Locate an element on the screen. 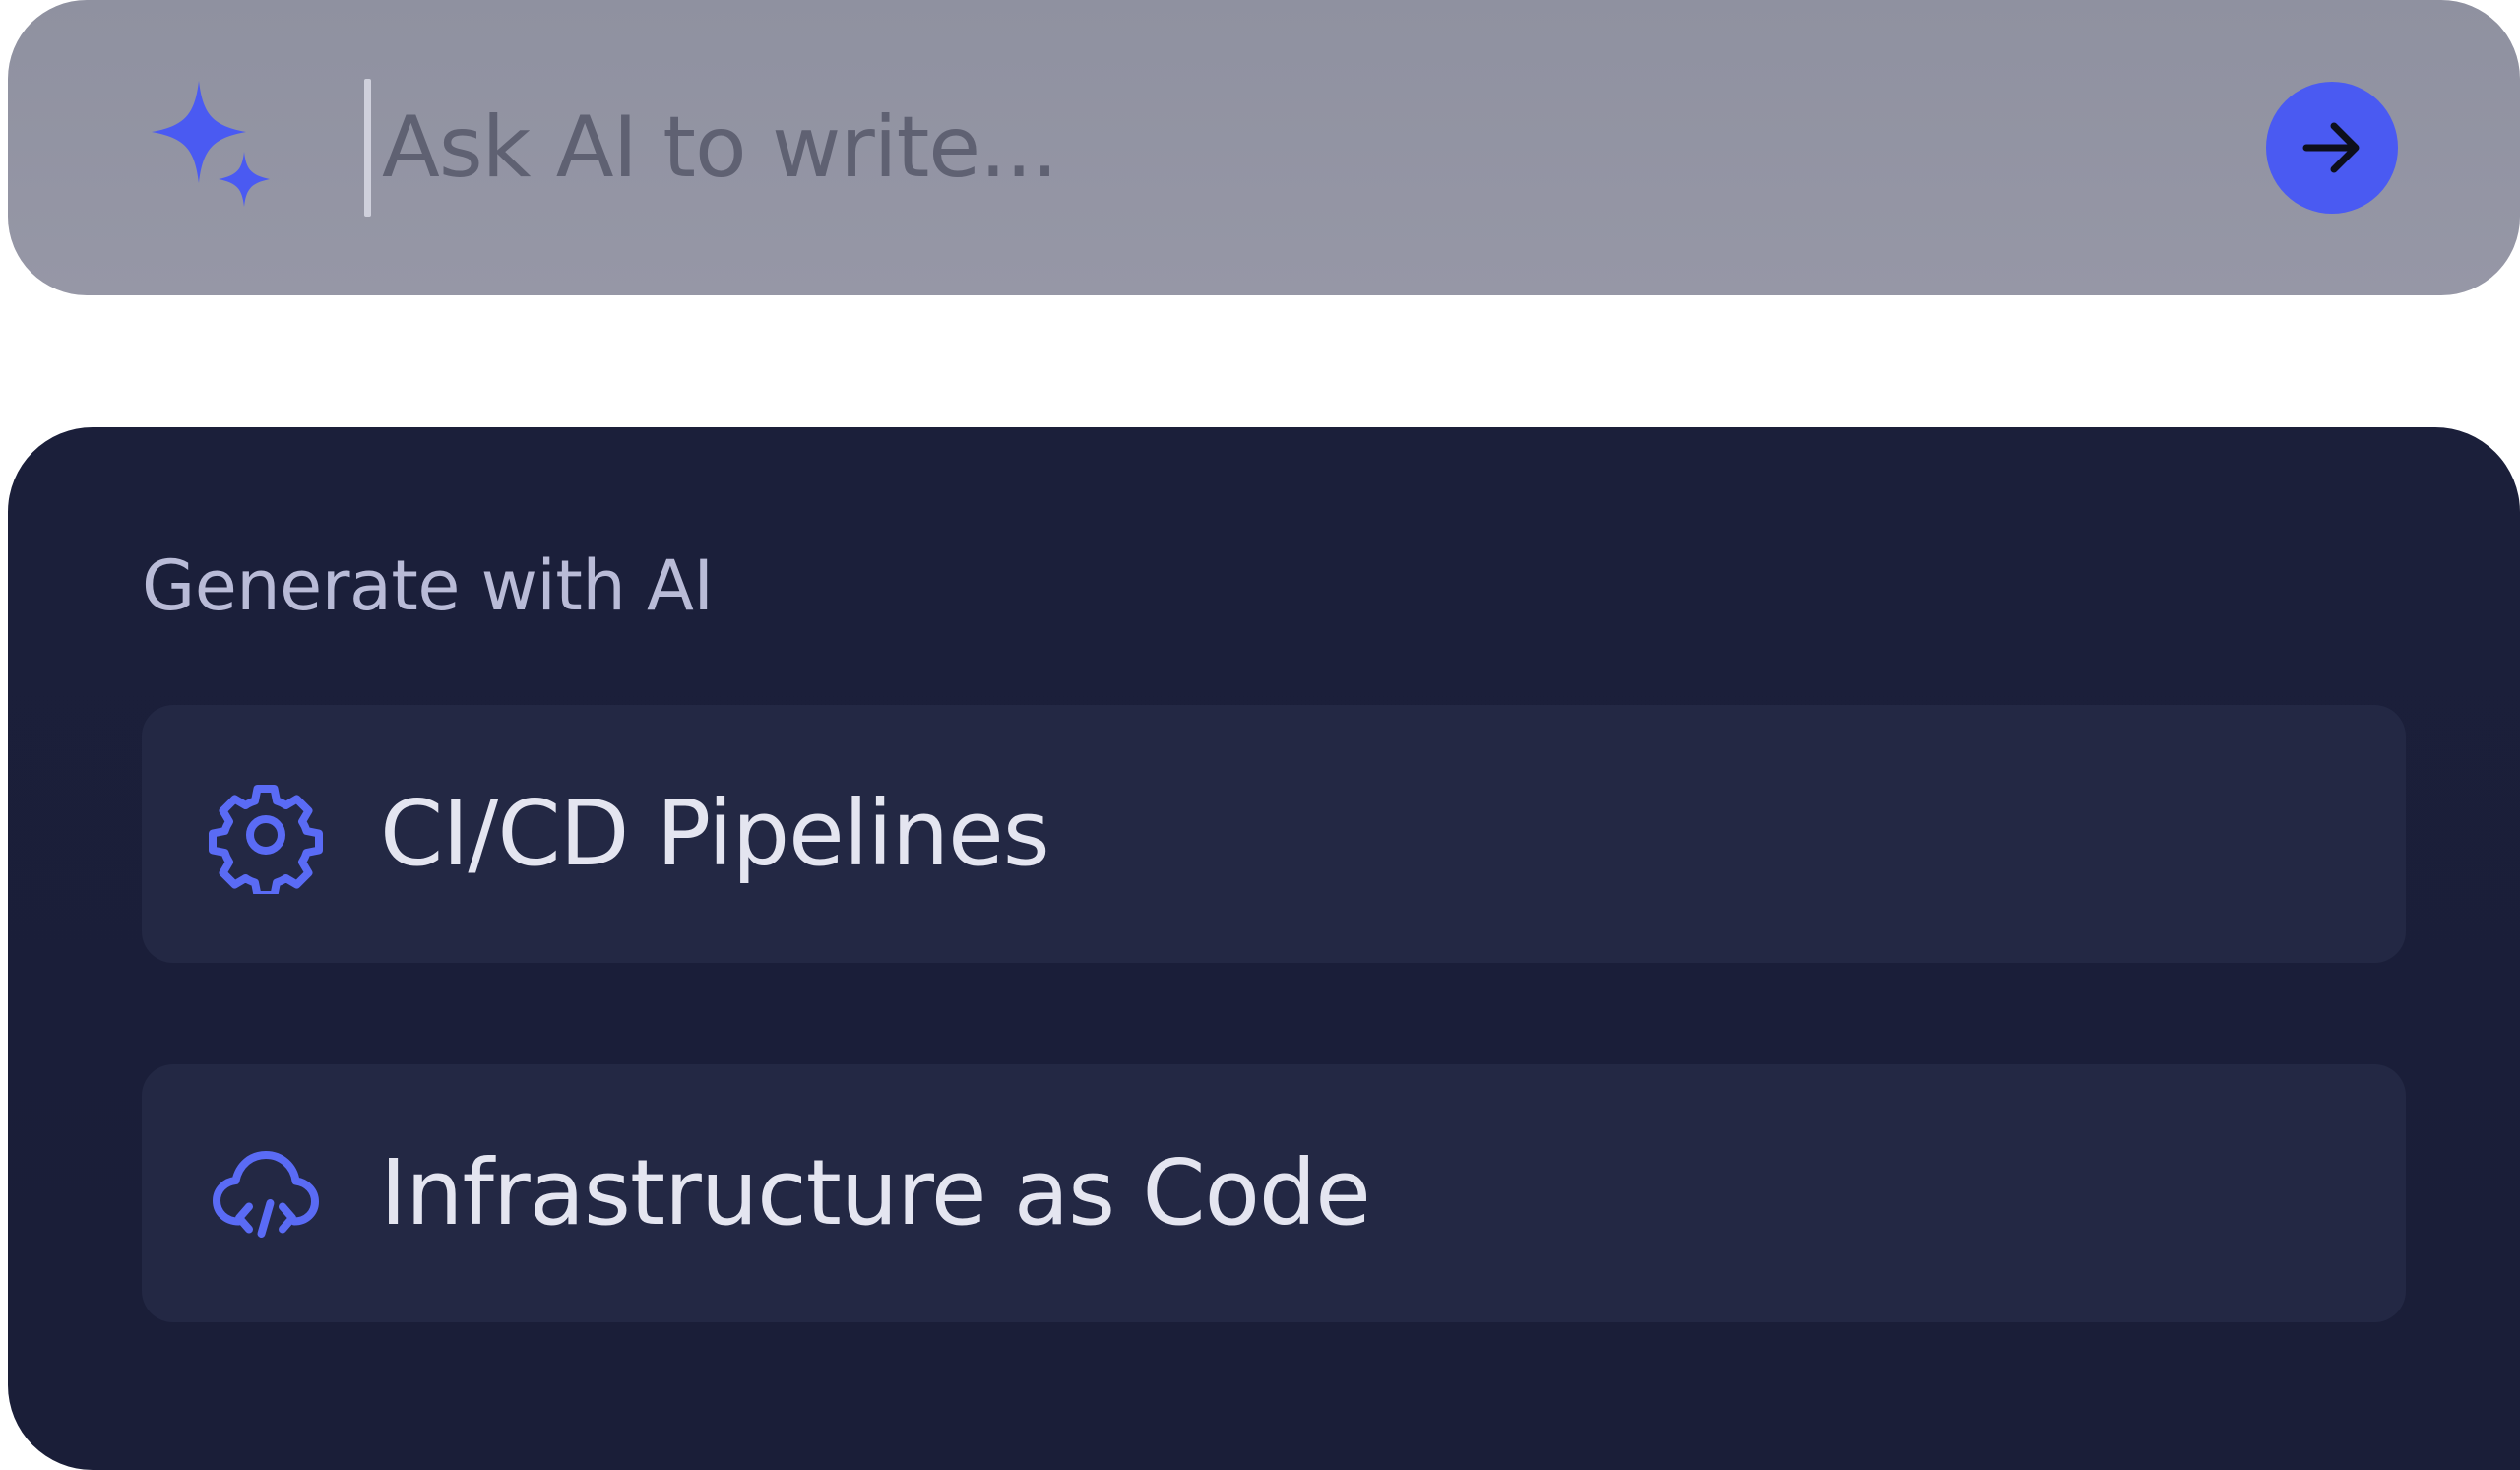 The height and width of the screenshot is (1470, 2520). gear-icon is located at coordinates (266, 839).